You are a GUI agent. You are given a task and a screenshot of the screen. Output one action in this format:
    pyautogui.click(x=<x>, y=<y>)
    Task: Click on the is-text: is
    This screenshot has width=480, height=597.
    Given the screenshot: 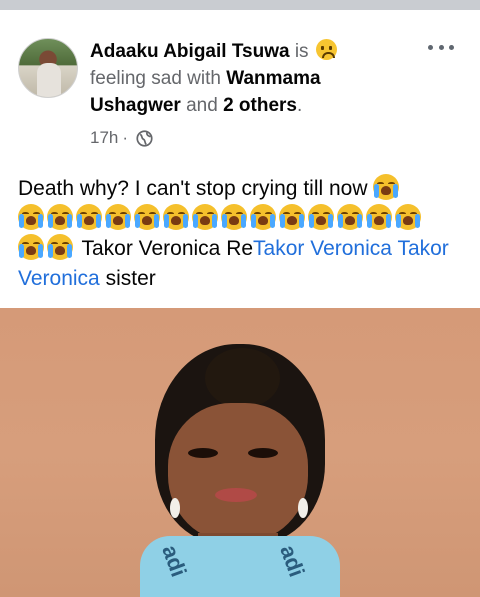 What is the action you would take?
    pyautogui.click(x=301, y=51)
    